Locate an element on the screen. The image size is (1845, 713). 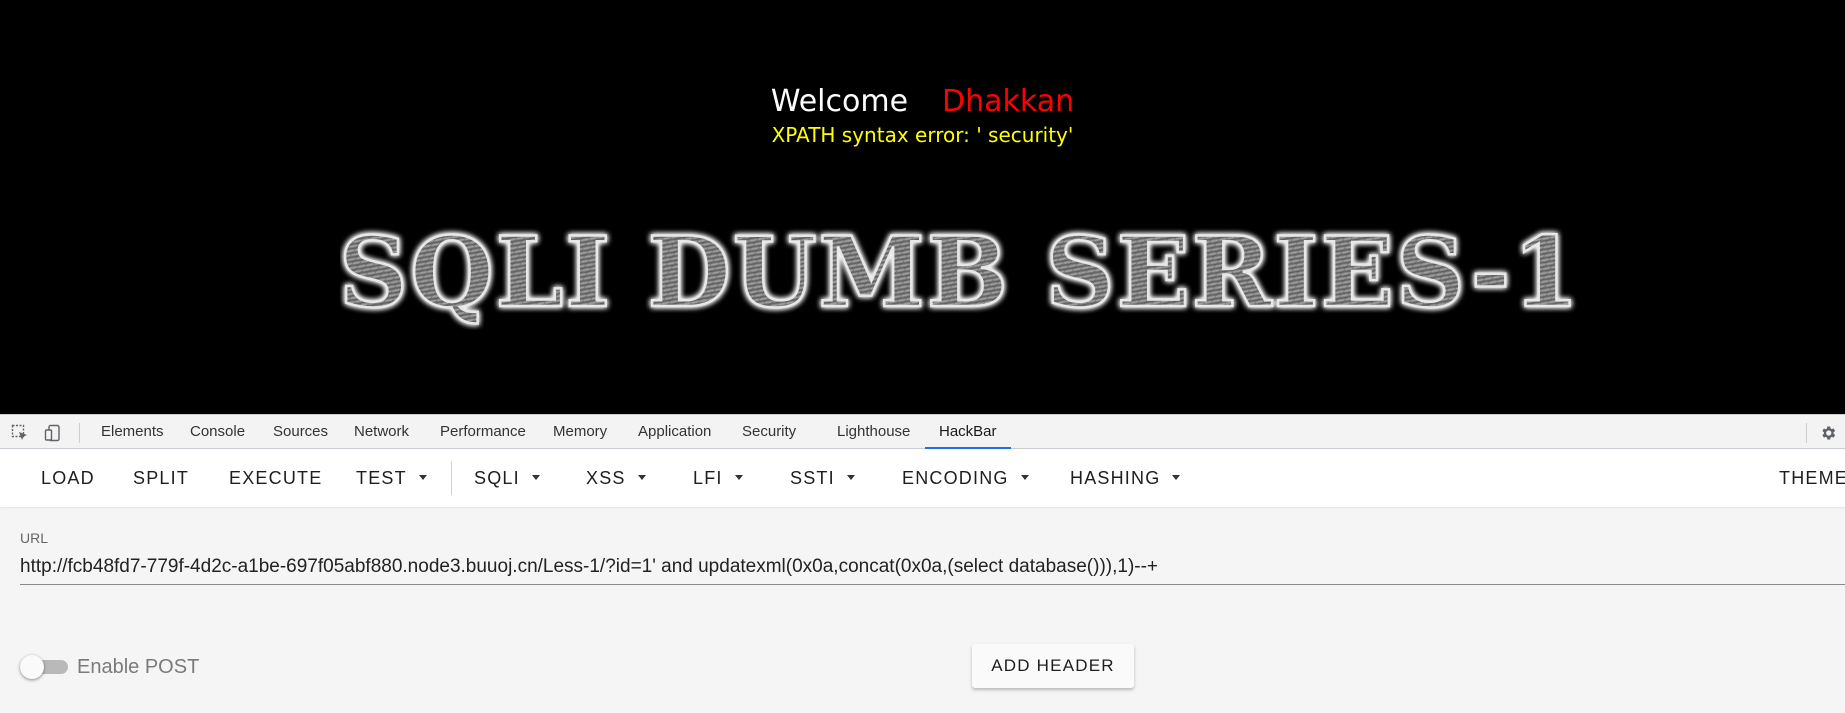
encoding-menu-button: ENCODING is located at coordinates (965, 478).